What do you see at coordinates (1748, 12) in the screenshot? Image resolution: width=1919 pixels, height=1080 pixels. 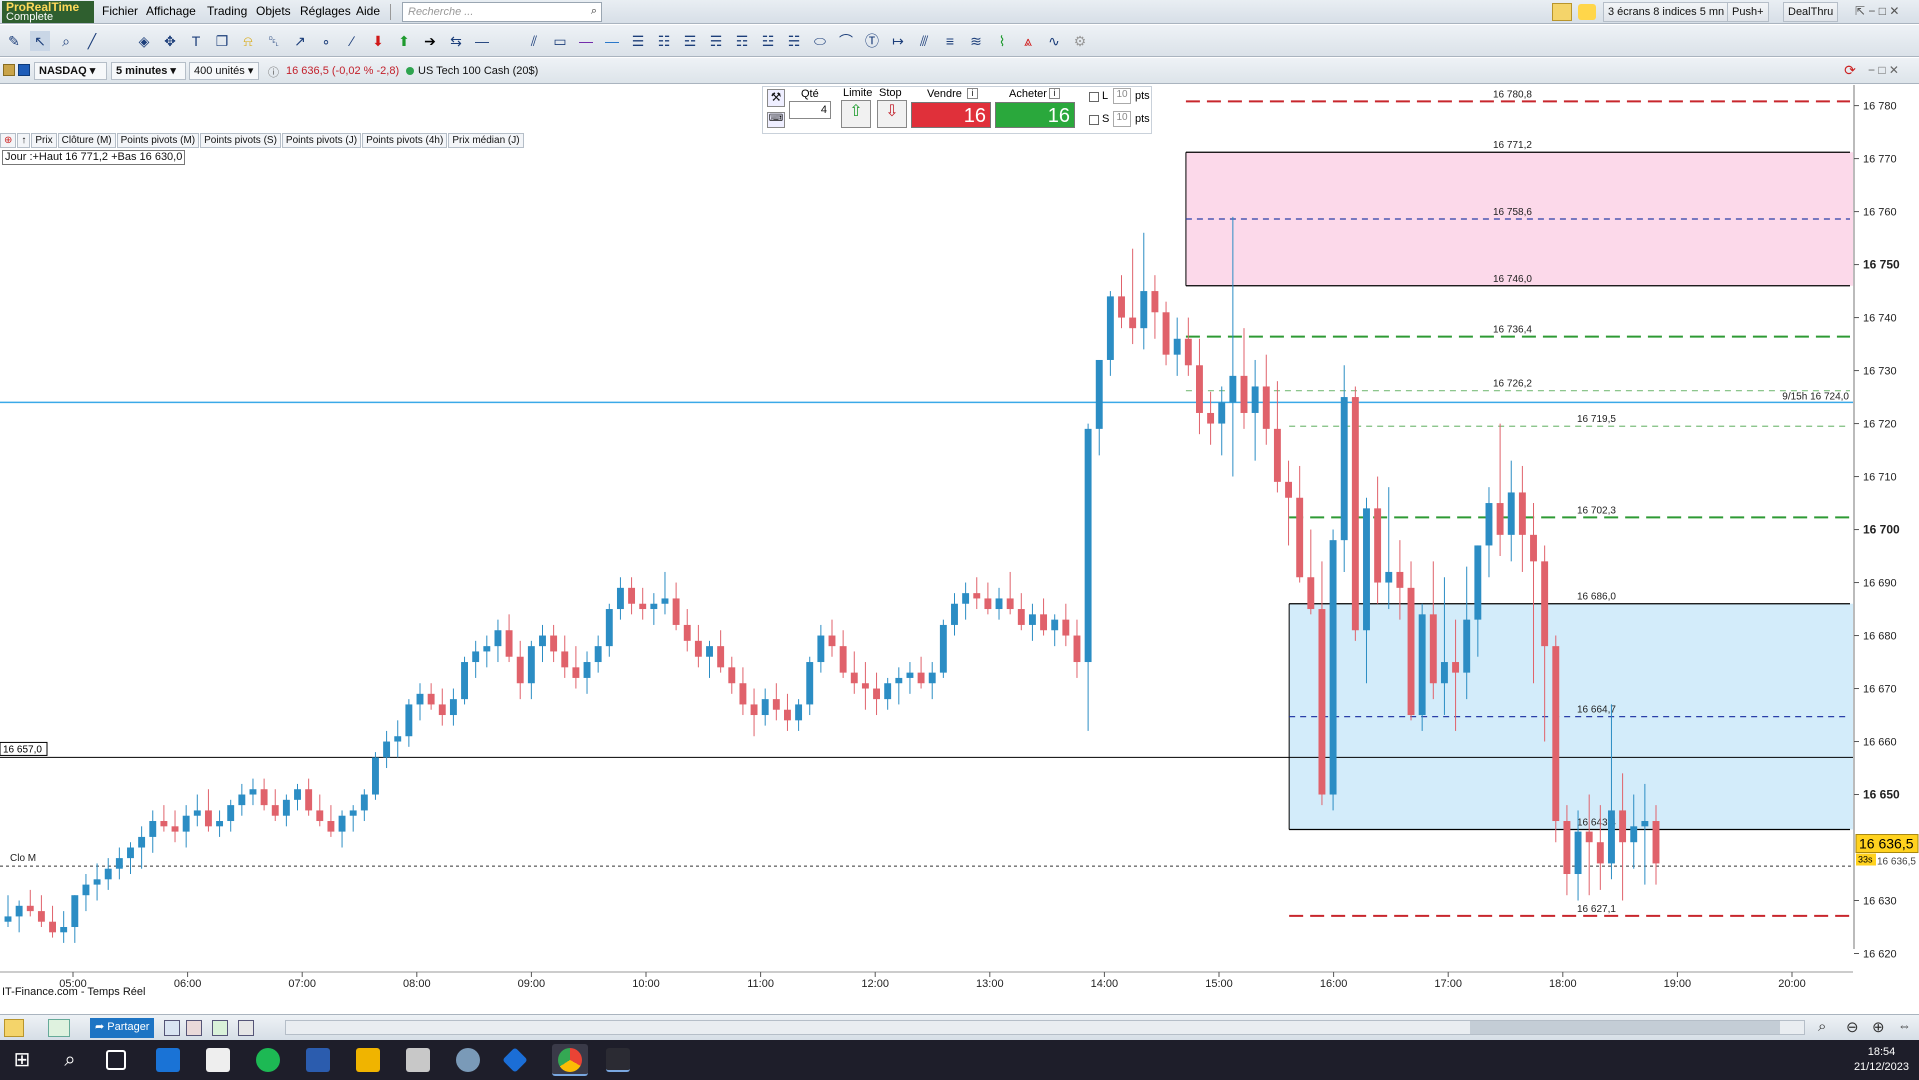 I see `push-button: Push+` at bounding box center [1748, 12].